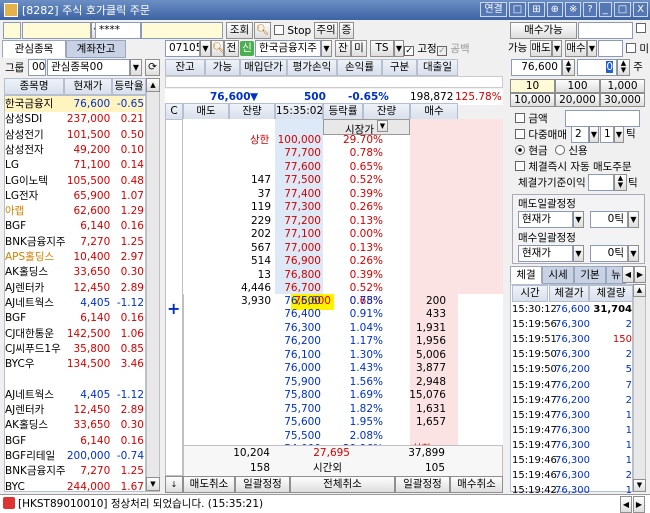 The image size is (650, 513). Describe the element at coordinates (56, 30) in the screenshot. I see `account-number-input` at that location.